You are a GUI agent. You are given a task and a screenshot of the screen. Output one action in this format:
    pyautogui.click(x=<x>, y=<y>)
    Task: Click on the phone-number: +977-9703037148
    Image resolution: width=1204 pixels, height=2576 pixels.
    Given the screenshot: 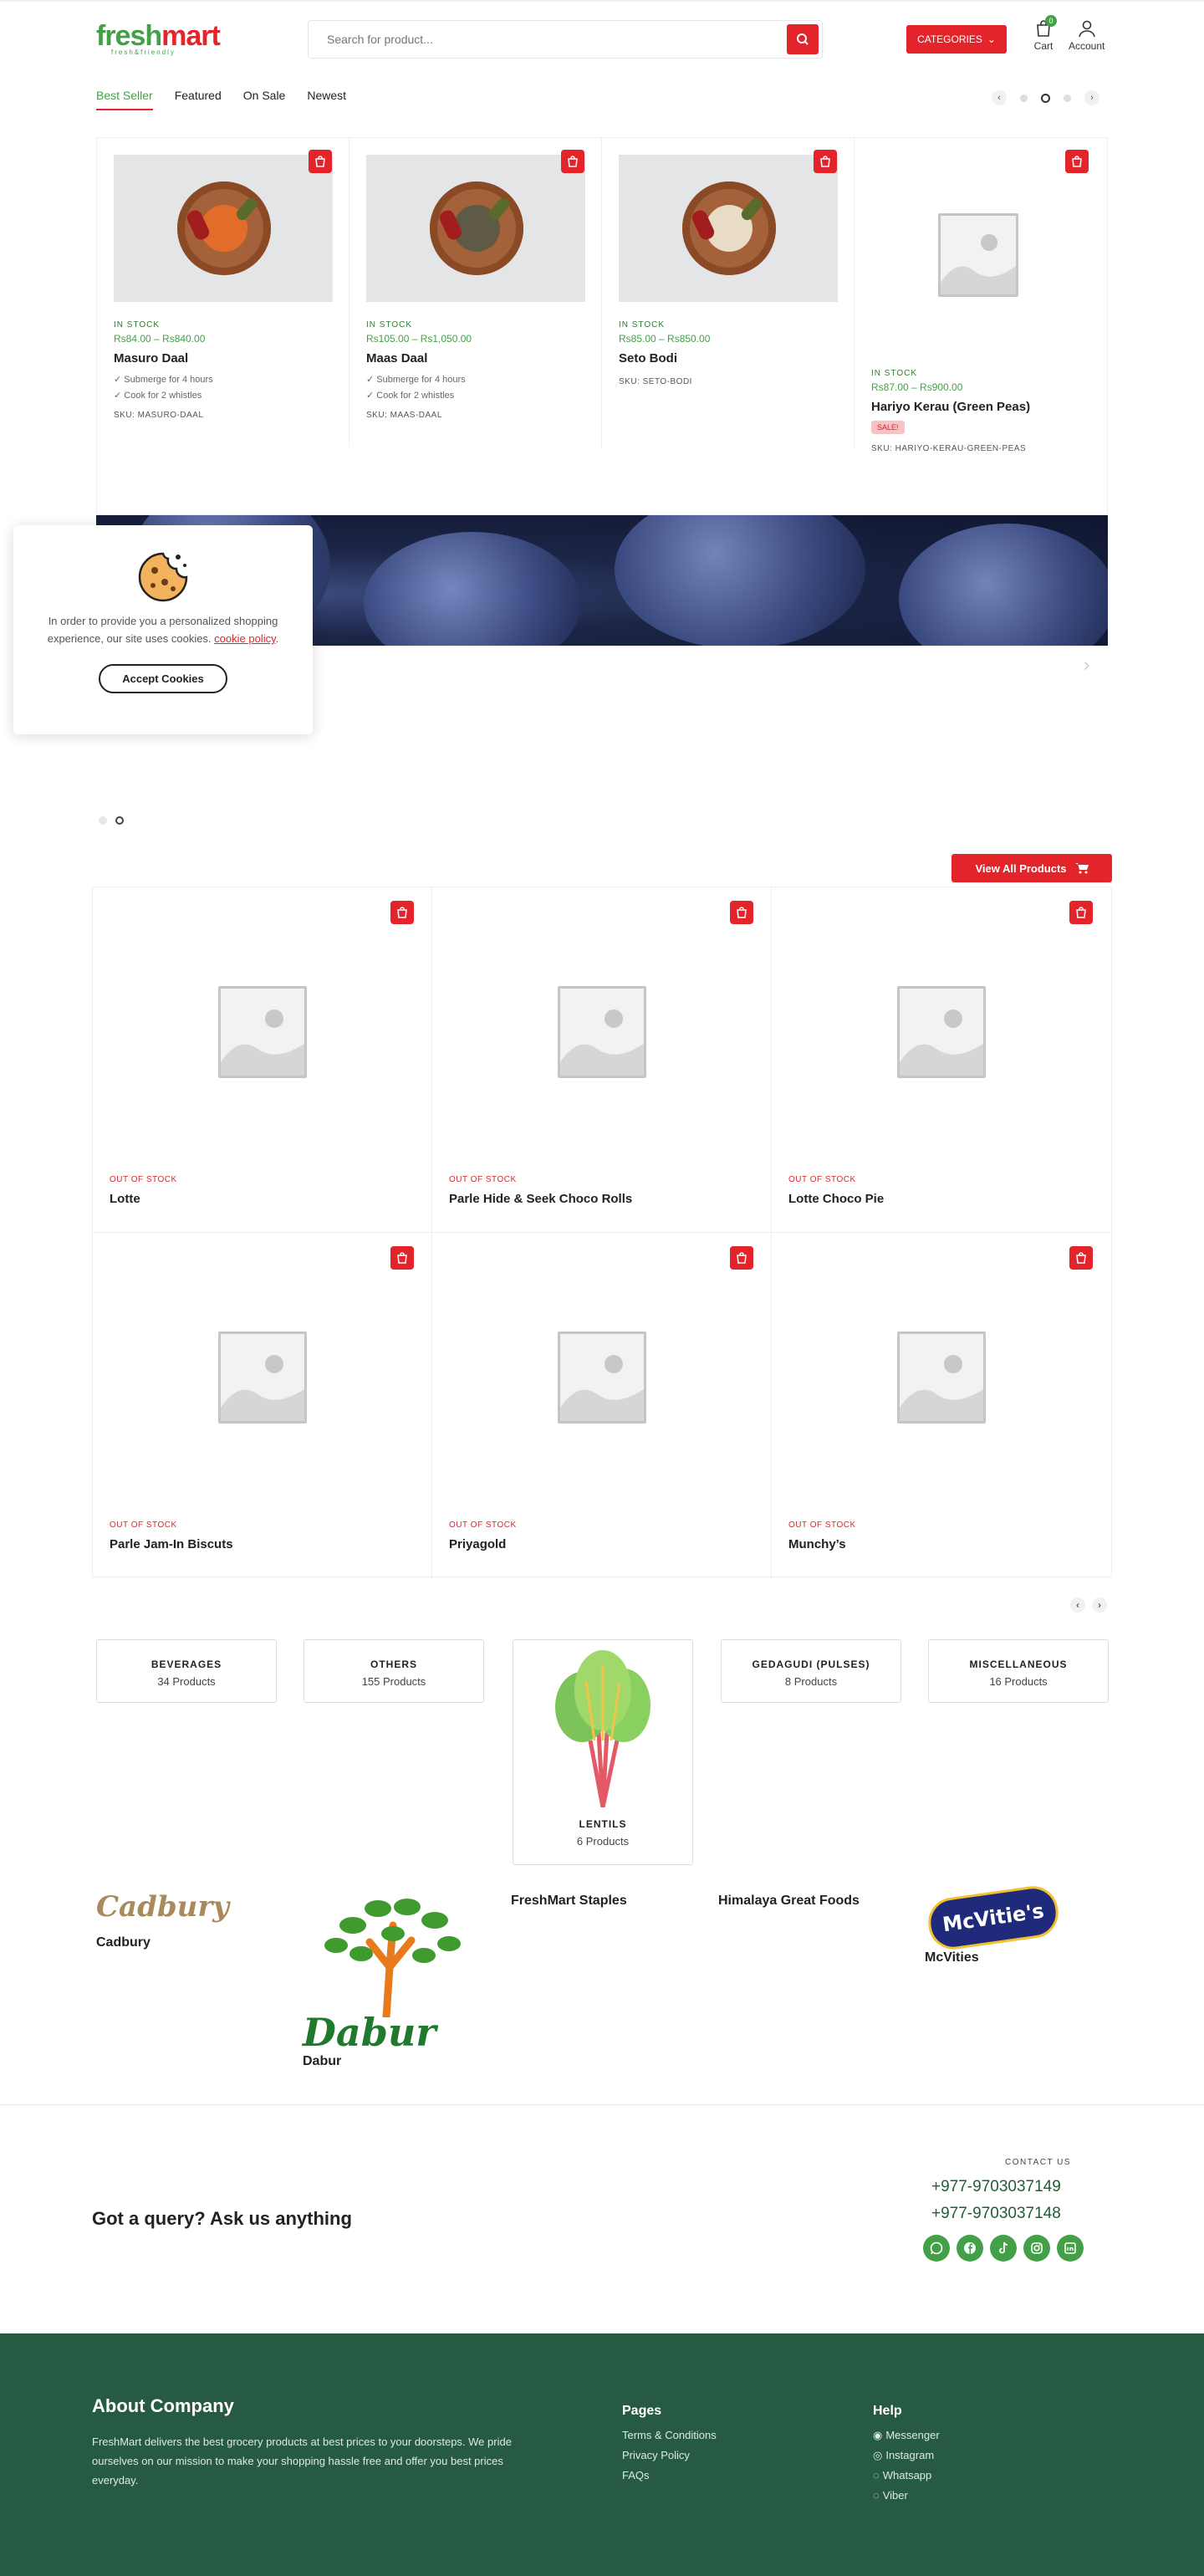 What is the action you would take?
    pyautogui.click(x=996, y=2214)
    